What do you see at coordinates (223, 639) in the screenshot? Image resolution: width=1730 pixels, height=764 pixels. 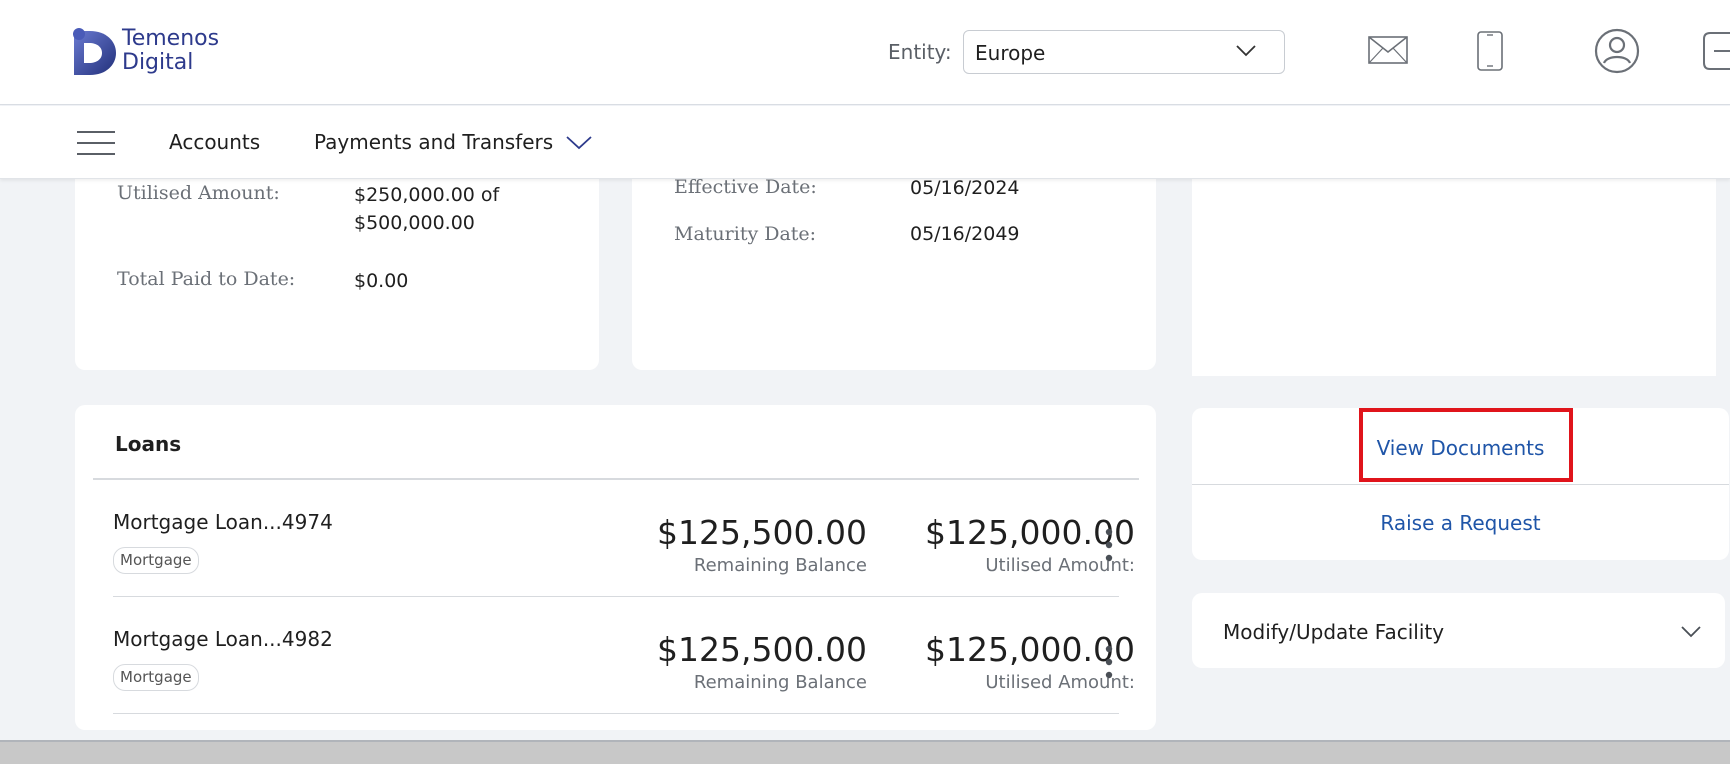 I see `loan-name: Mortgage Loan...4982` at bounding box center [223, 639].